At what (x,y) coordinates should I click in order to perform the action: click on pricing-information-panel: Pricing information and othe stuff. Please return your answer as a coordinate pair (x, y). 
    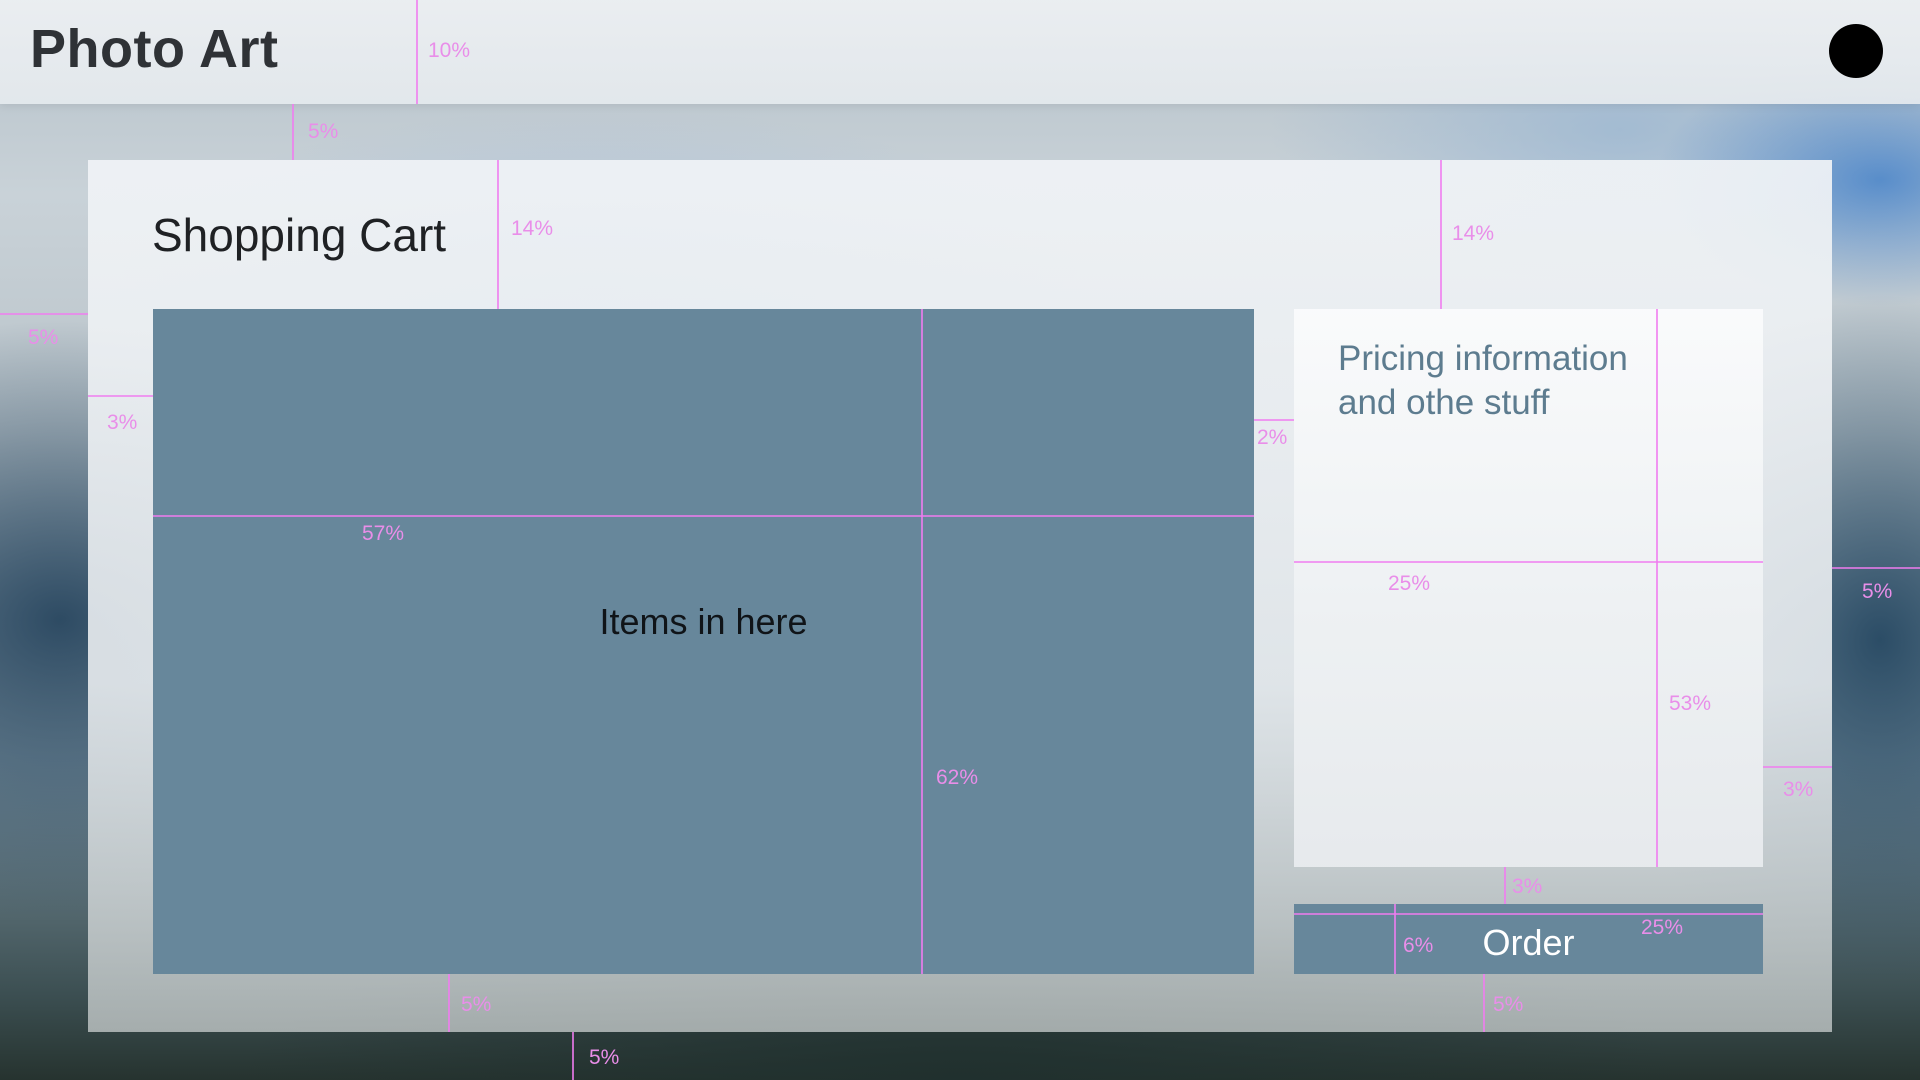
    Looking at the image, I should click on (1528, 588).